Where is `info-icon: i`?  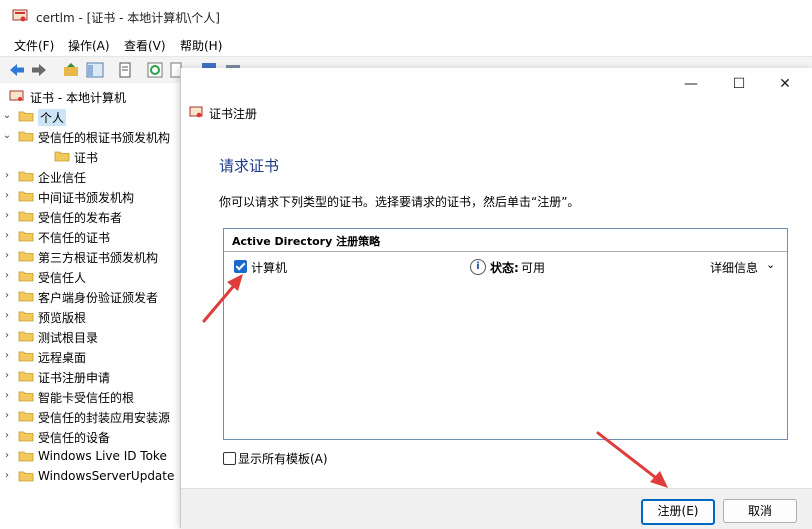 info-icon: i is located at coordinates (478, 267).